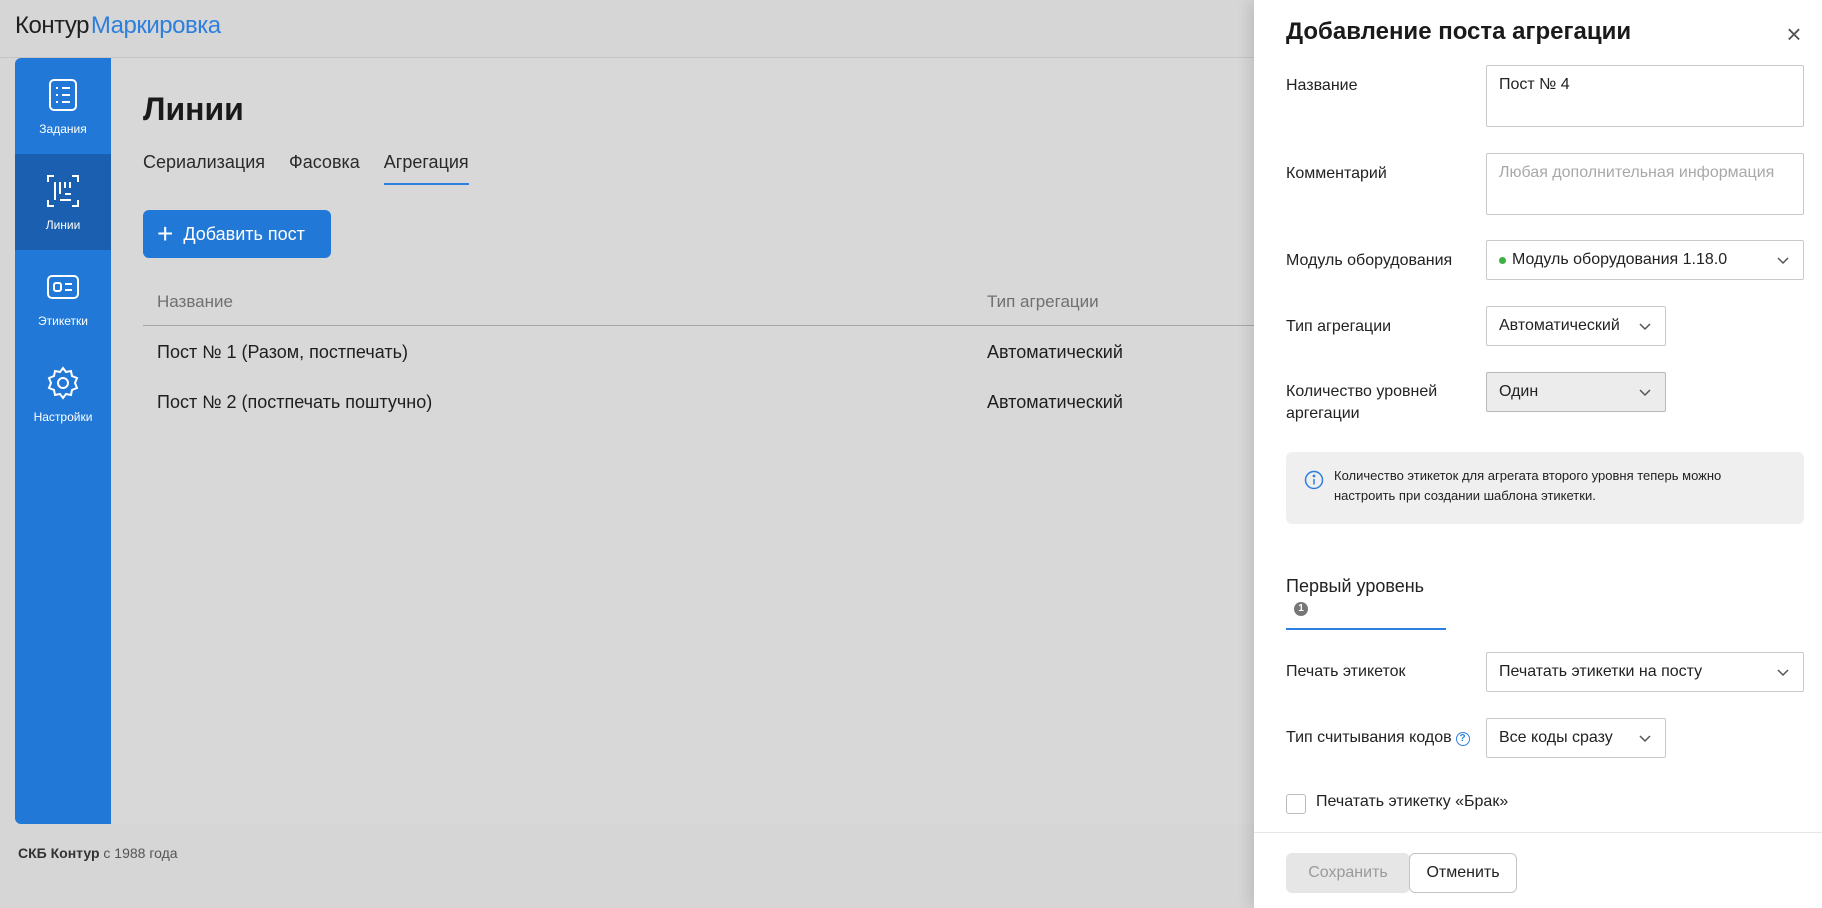 The width and height of the screenshot is (1822, 908). I want to click on info-icon, so click(1314, 480).